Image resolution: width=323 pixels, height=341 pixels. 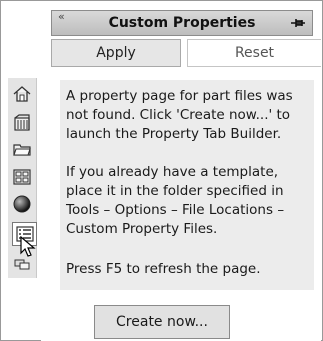 I want to click on library-icon, so click(x=22, y=123).